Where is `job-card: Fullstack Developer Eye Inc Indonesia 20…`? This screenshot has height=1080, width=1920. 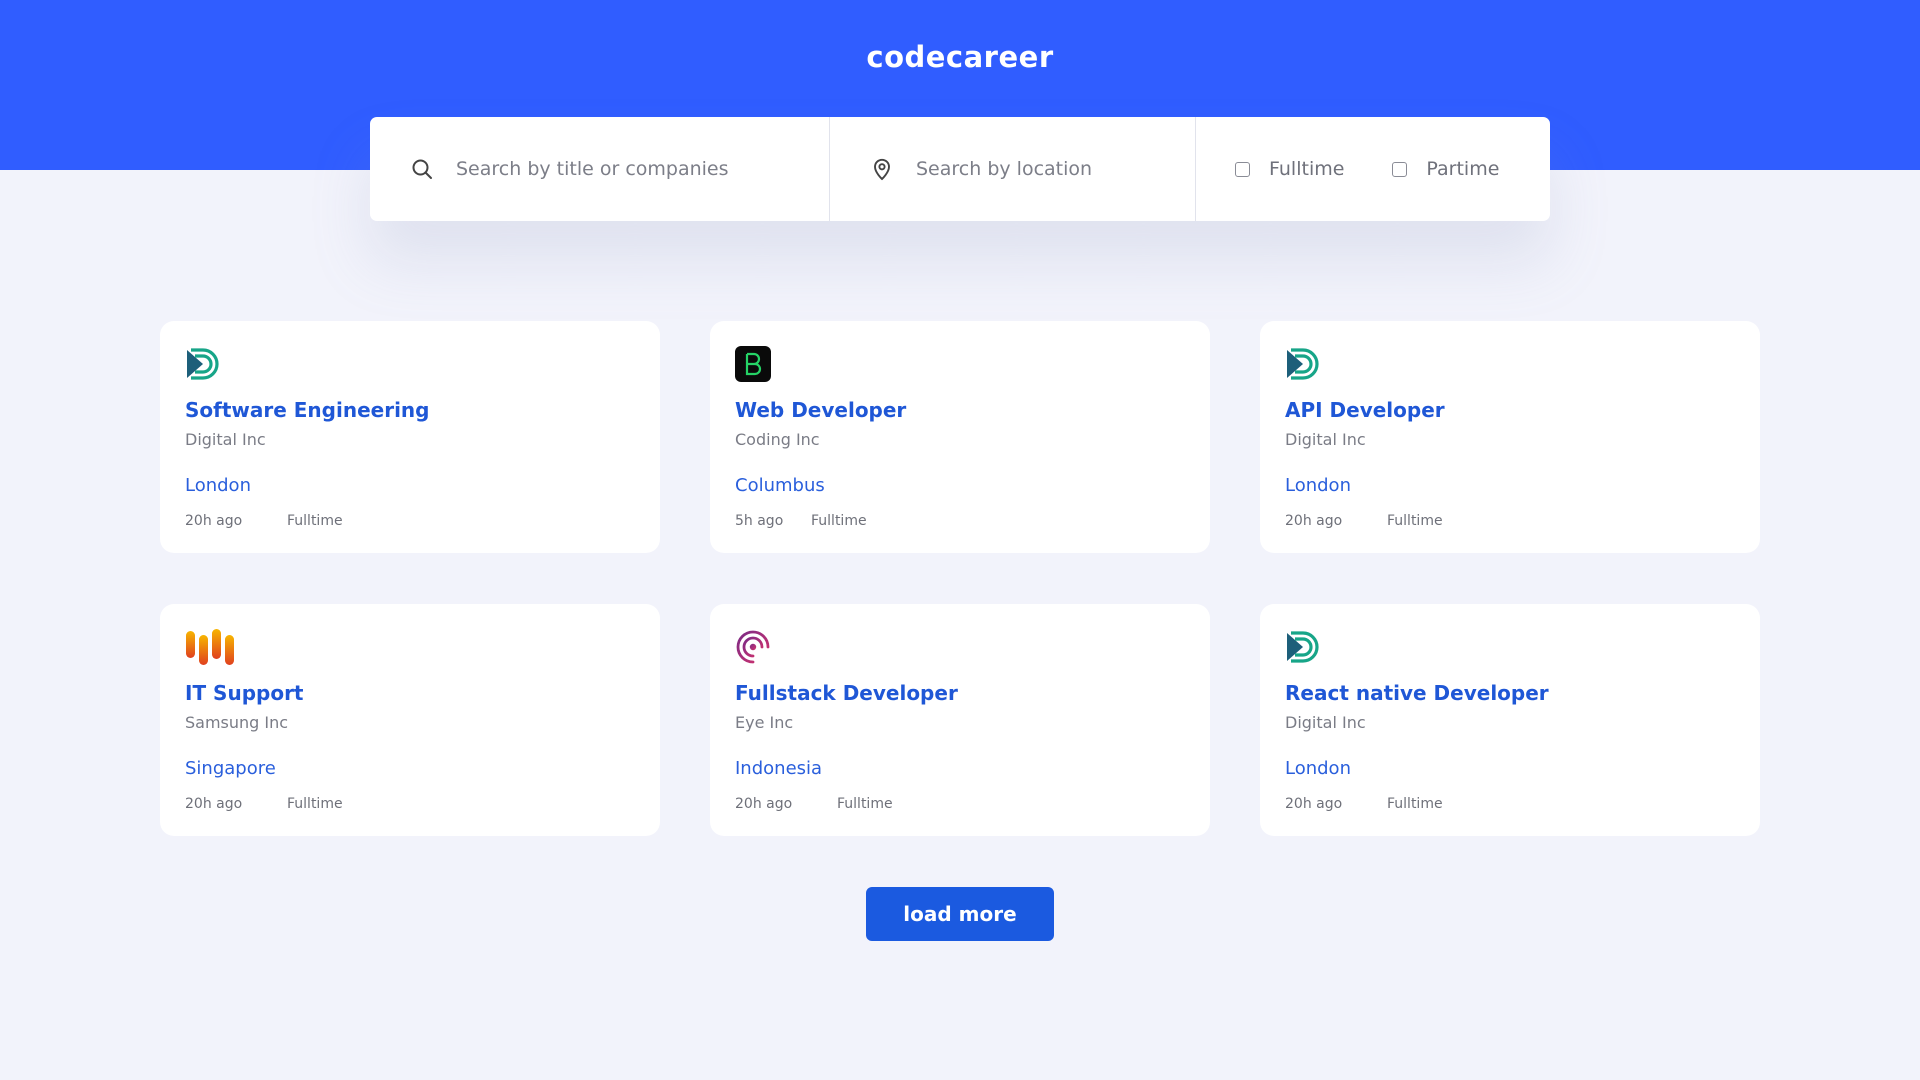 job-card: Fullstack Developer Eye Inc Indonesia 20… is located at coordinates (960, 720).